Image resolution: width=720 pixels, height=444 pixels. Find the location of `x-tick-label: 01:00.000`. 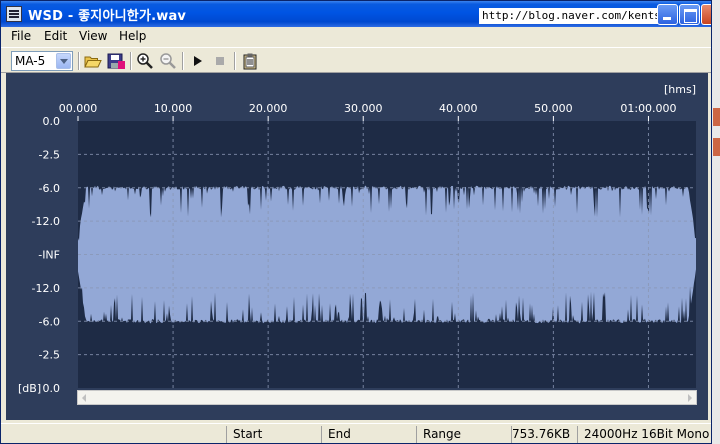

x-tick-label: 01:00.000 is located at coordinates (648, 108).